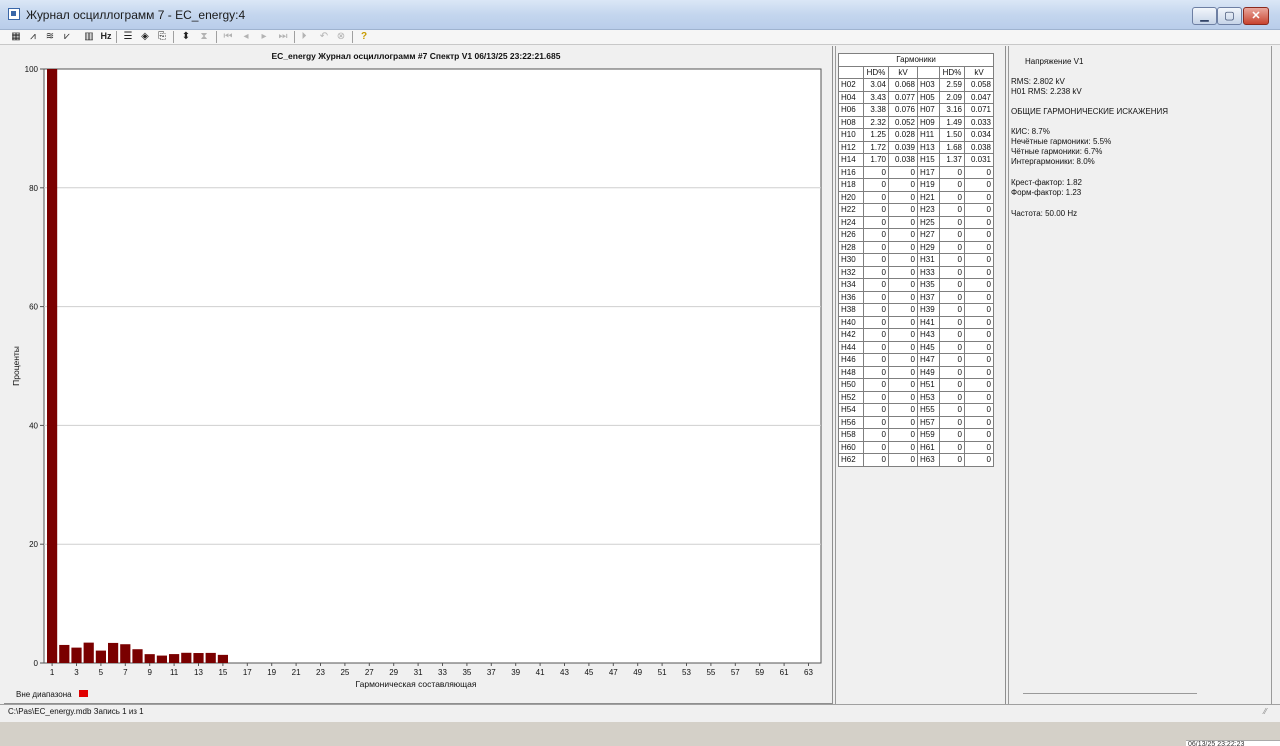 This screenshot has width=1280, height=746. Describe the element at coordinates (916, 197) in the screenshot. I see `table-row: H20 0 0 H21 0 0` at that location.